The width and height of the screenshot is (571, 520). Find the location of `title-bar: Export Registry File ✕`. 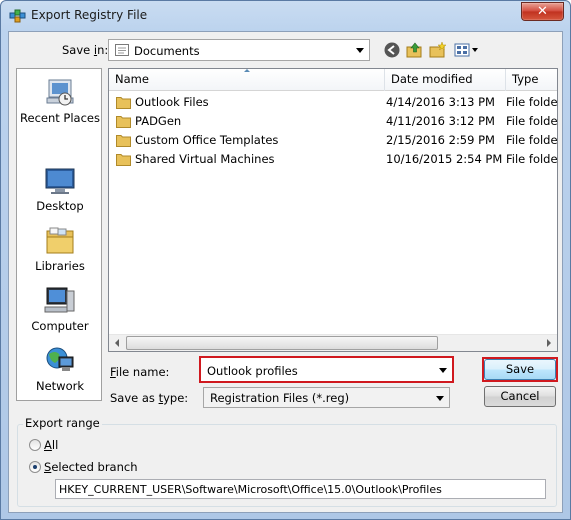

title-bar: Export Registry File ✕ is located at coordinates (285, 16).